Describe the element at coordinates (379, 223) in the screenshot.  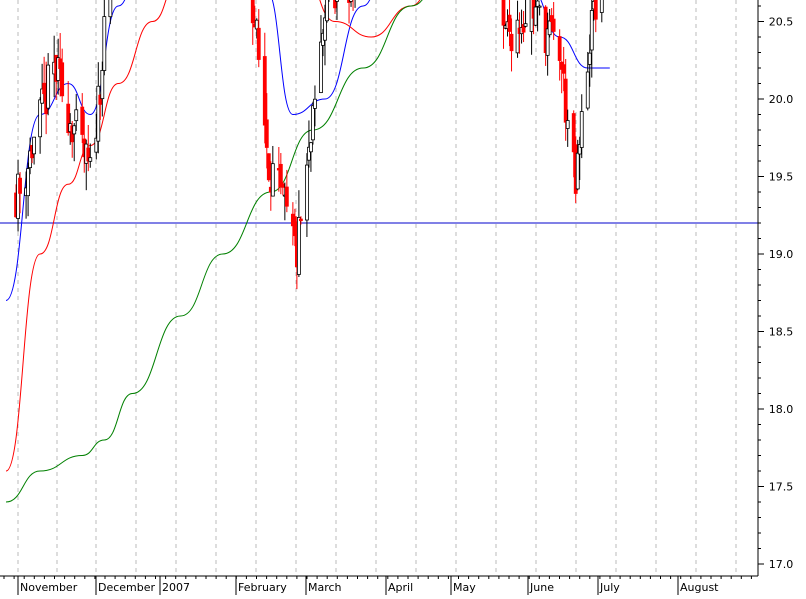
I see `horizontal-lines-layer` at that location.